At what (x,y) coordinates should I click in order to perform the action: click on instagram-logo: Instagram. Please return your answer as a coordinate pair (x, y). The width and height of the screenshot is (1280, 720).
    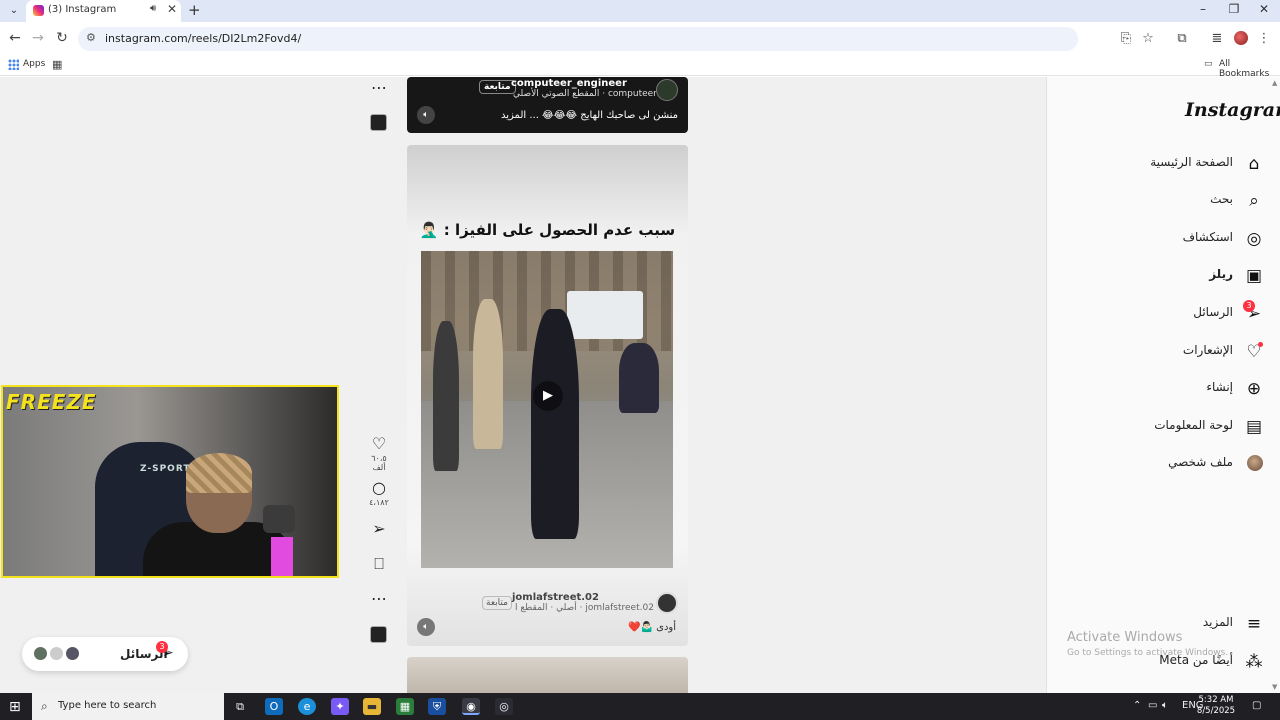
    Looking at the image, I should click on (1232, 110).